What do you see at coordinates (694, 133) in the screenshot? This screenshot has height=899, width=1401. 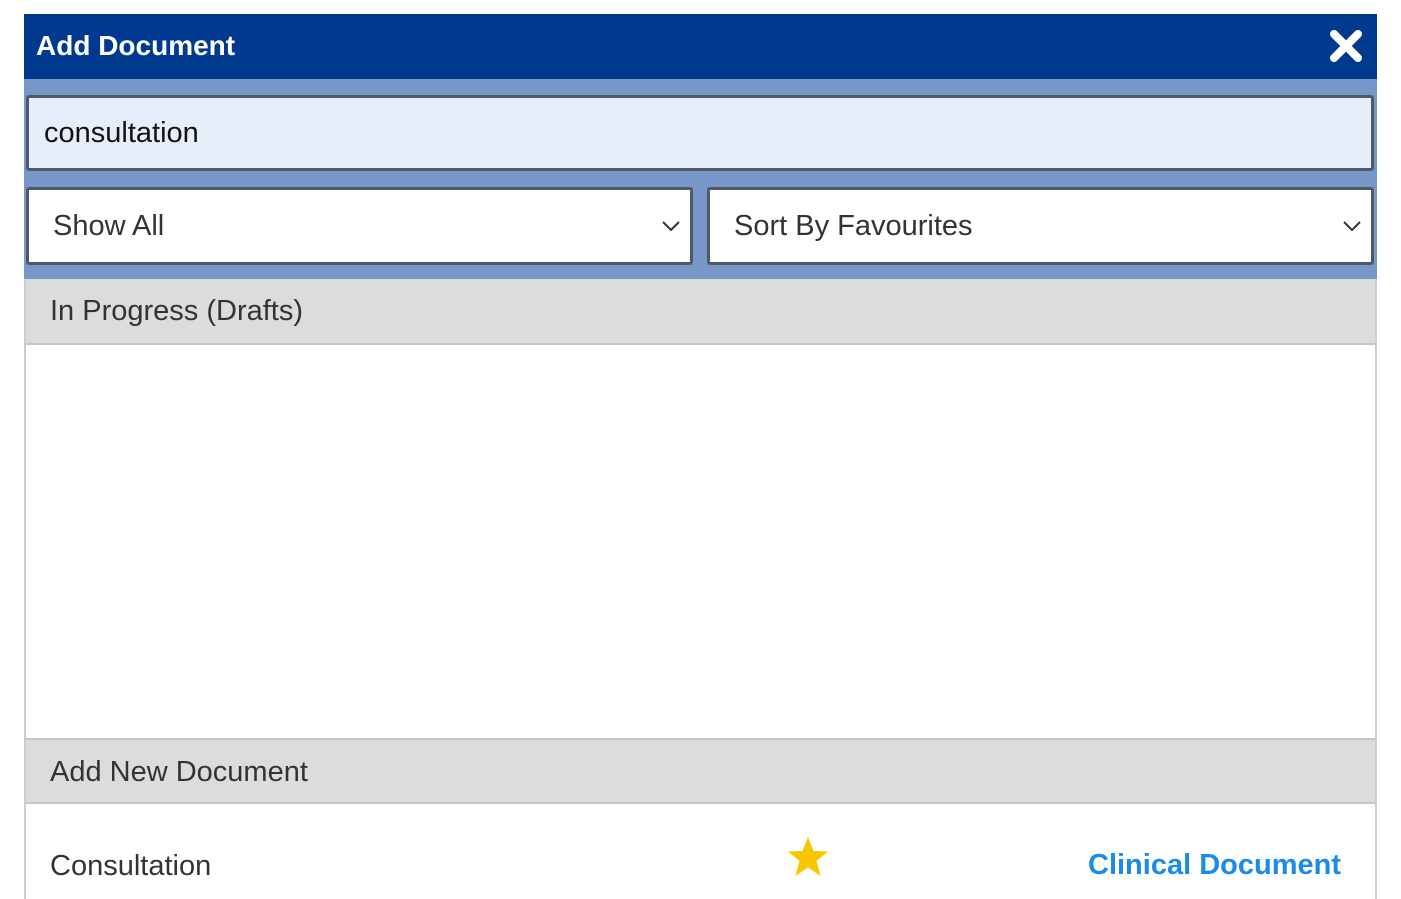 I see `search-input` at bounding box center [694, 133].